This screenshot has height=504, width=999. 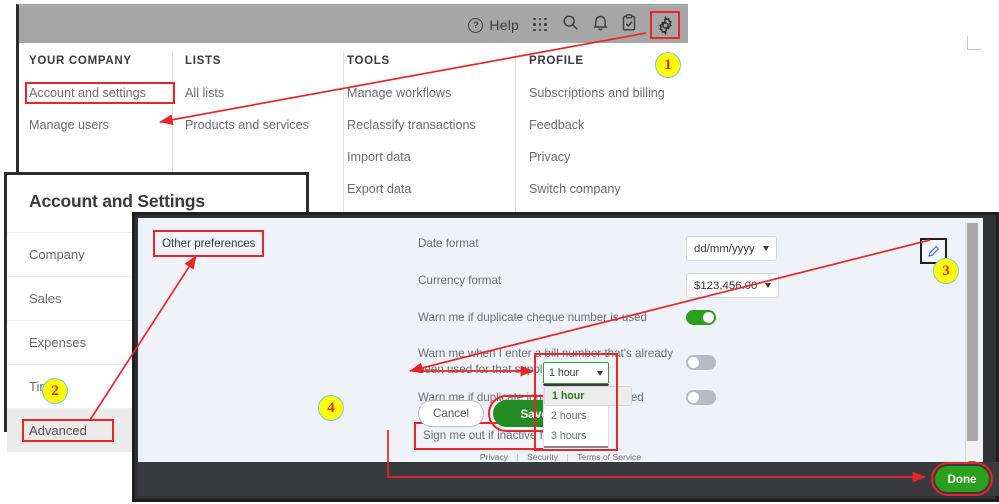 I want to click on currency-format-select: $123,456.00, so click(x=733, y=285).